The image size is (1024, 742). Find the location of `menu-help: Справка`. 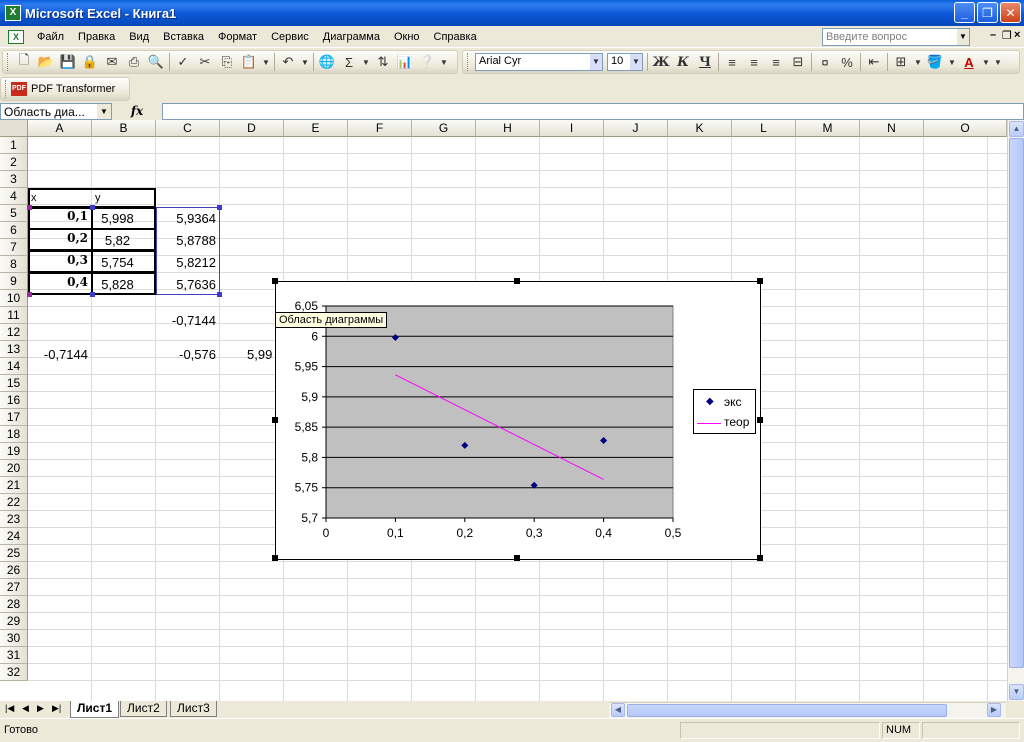

menu-help: Справка is located at coordinates (455, 37).